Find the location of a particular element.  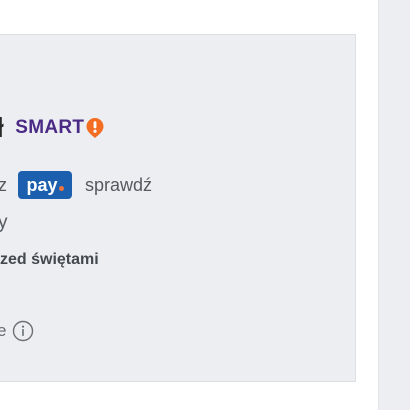

info-text: e is located at coordinates (3, 330).